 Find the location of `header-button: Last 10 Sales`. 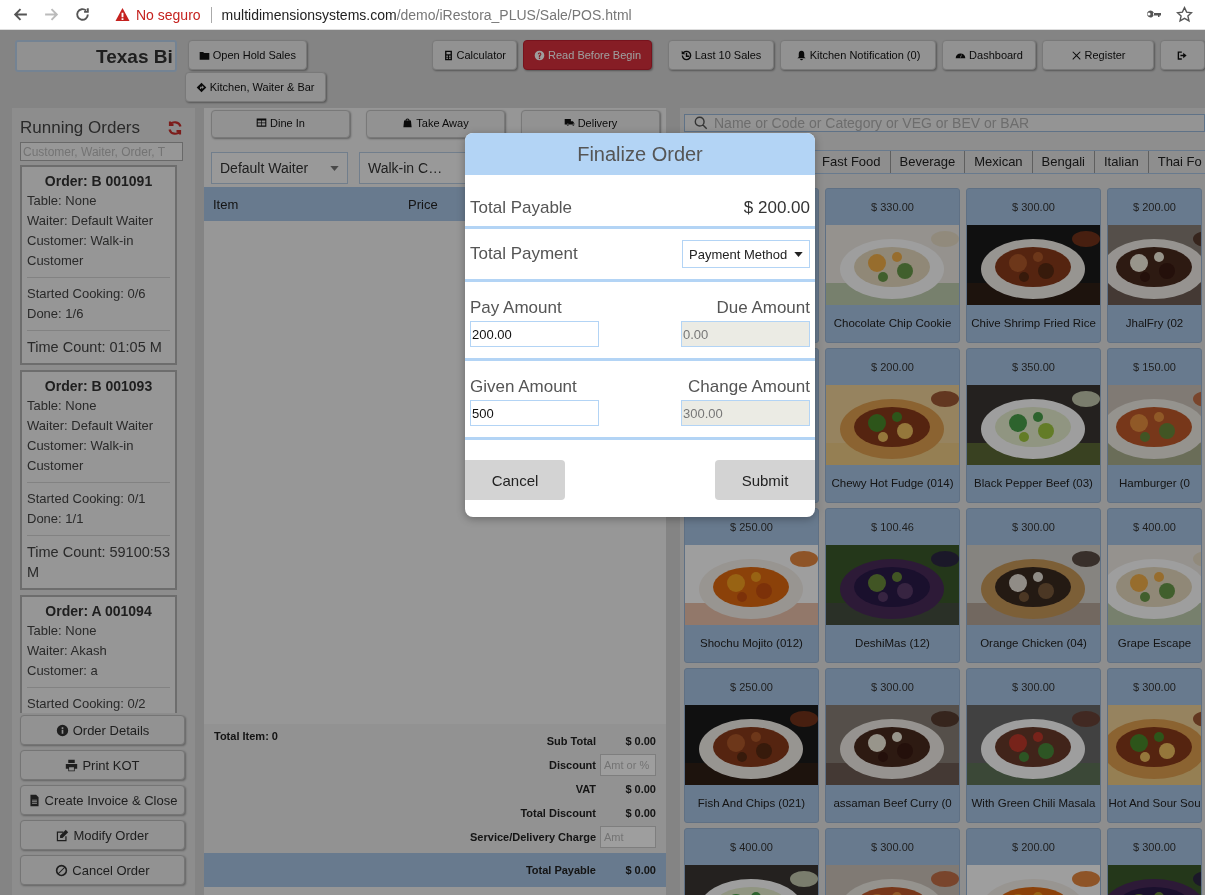

header-button: Last 10 Sales is located at coordinates (721, 55).